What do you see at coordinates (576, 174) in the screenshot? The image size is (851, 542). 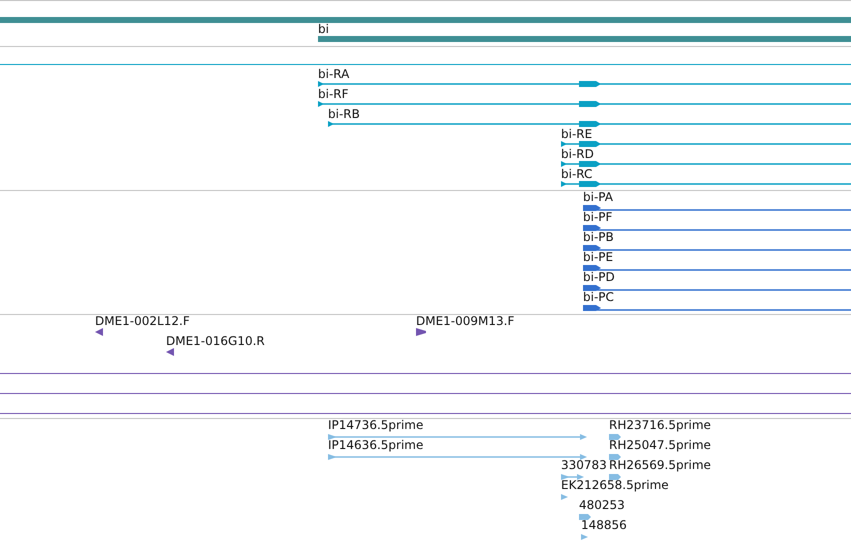 I see `transcript-label: bi-RC` at bounding box center [576, 174].